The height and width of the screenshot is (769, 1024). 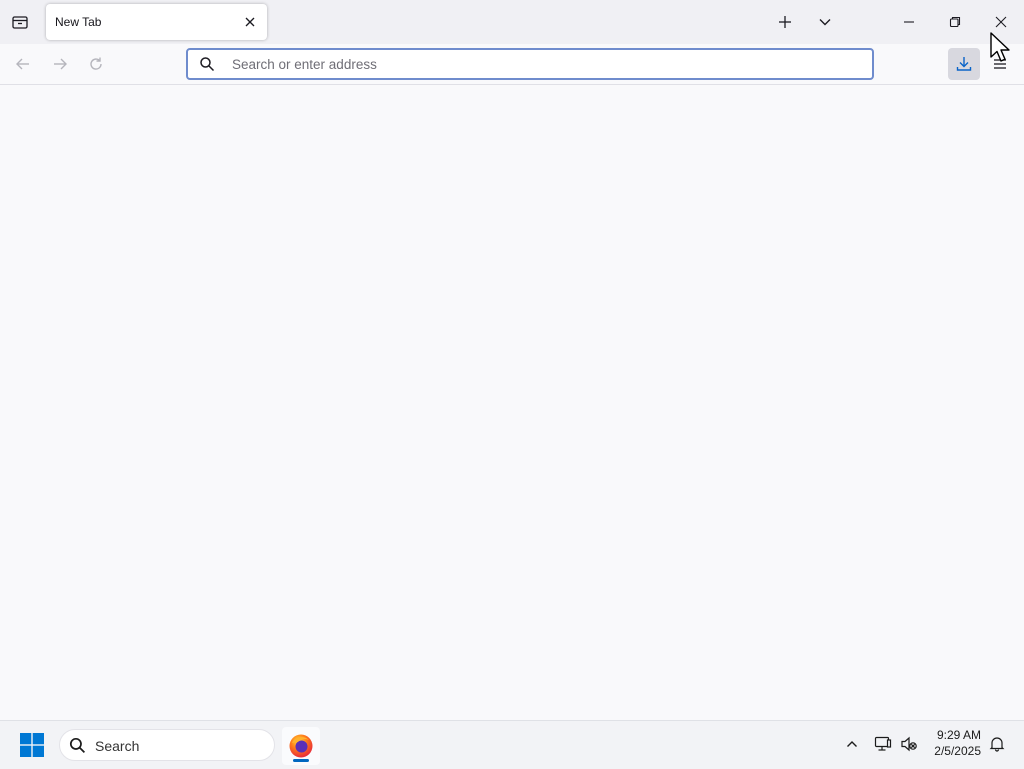 What do you see at coordinates (1002, 49) in the screenshot?
I see `mouse-cursor` at bounding box center [1002, 49].